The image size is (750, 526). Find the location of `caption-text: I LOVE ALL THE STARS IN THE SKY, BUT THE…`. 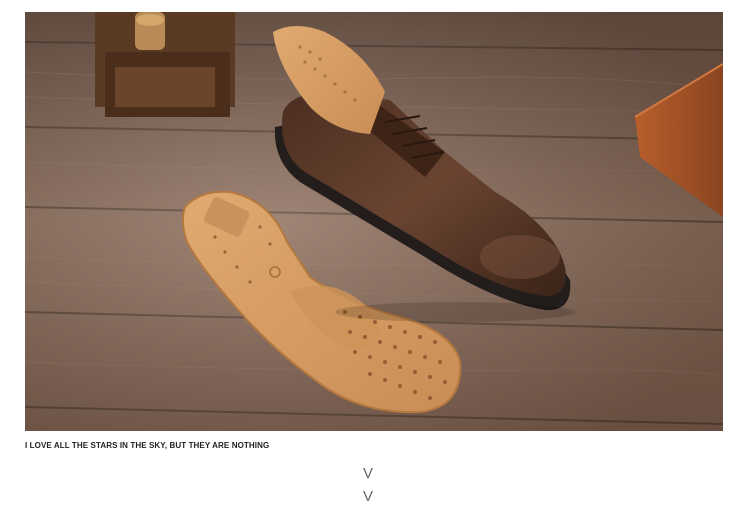

caption-text: I LOVE ALL THE STARS IN THE SKY, BUT THE… is located at coordinates (147, 445).